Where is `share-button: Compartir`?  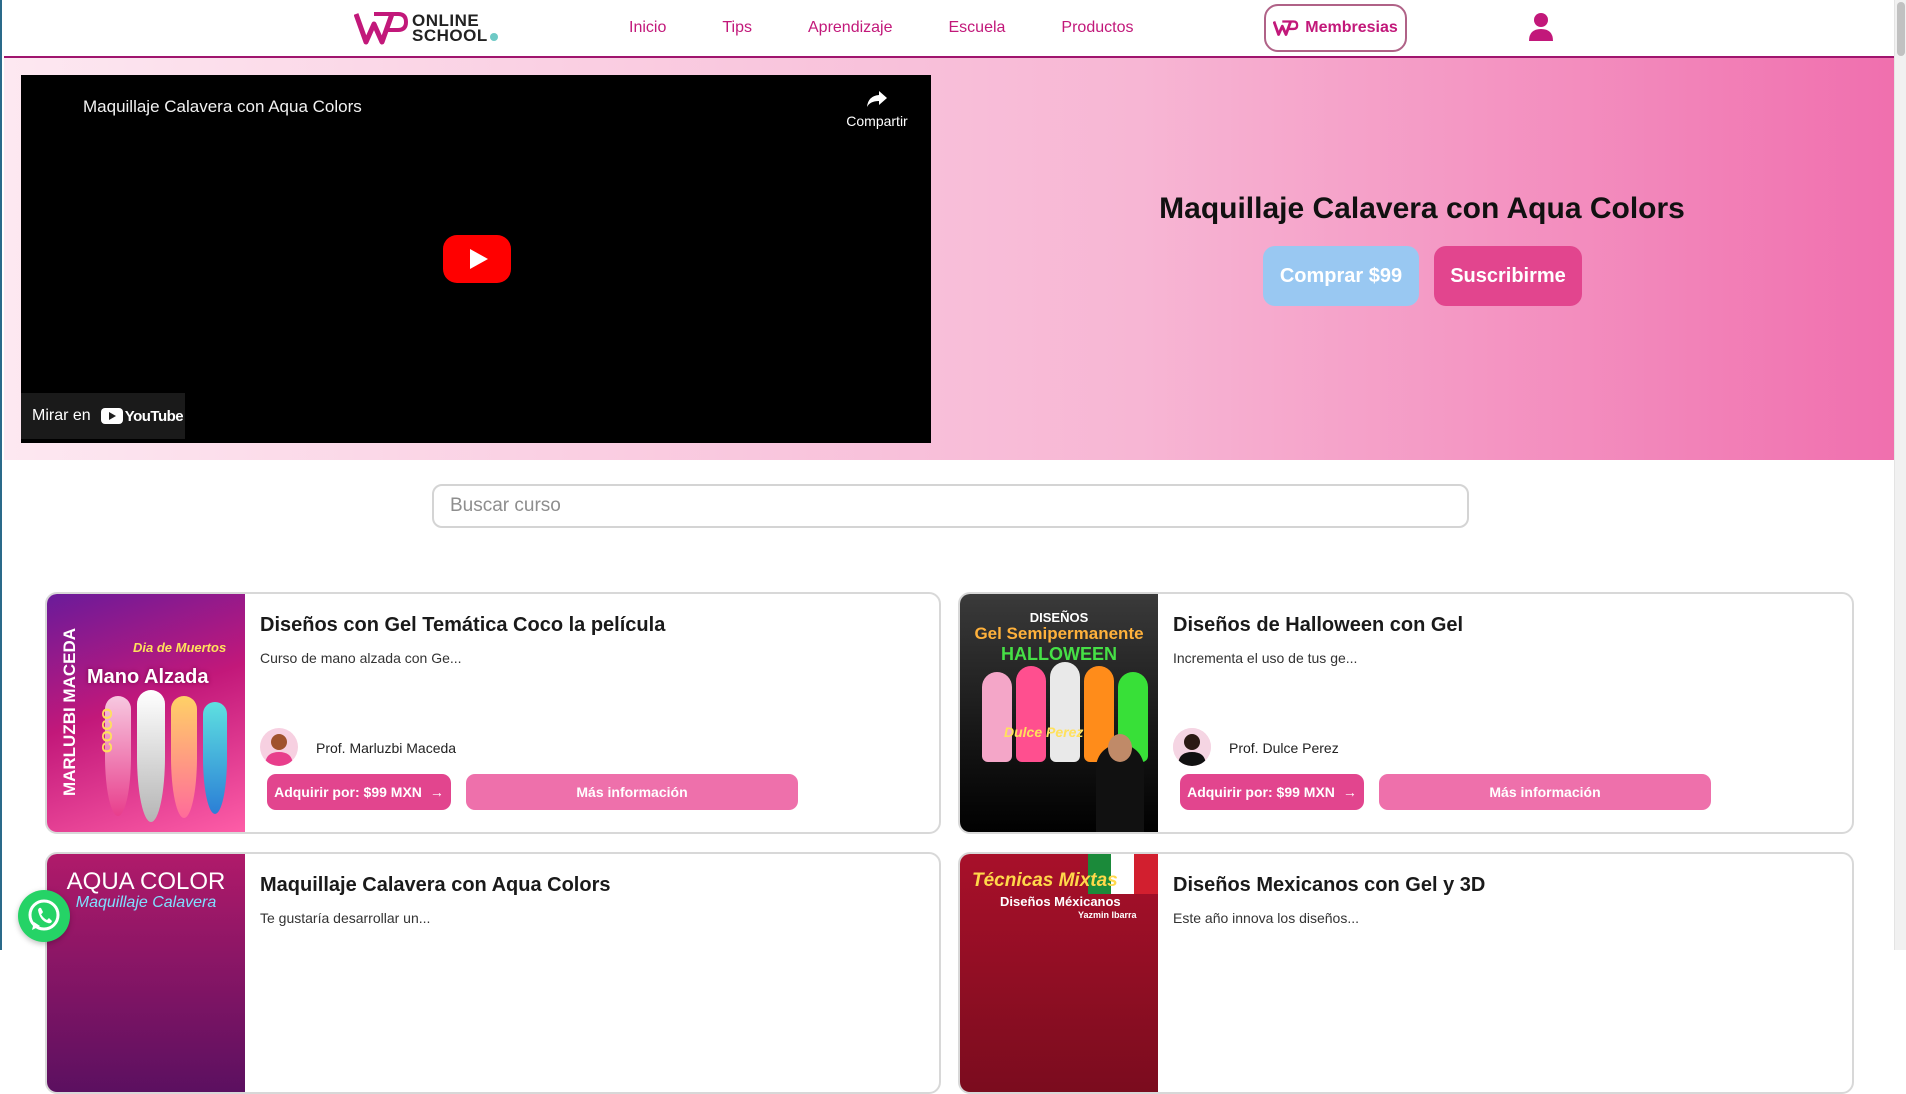
share-button: Compartir is located at coordinates (877, 109).